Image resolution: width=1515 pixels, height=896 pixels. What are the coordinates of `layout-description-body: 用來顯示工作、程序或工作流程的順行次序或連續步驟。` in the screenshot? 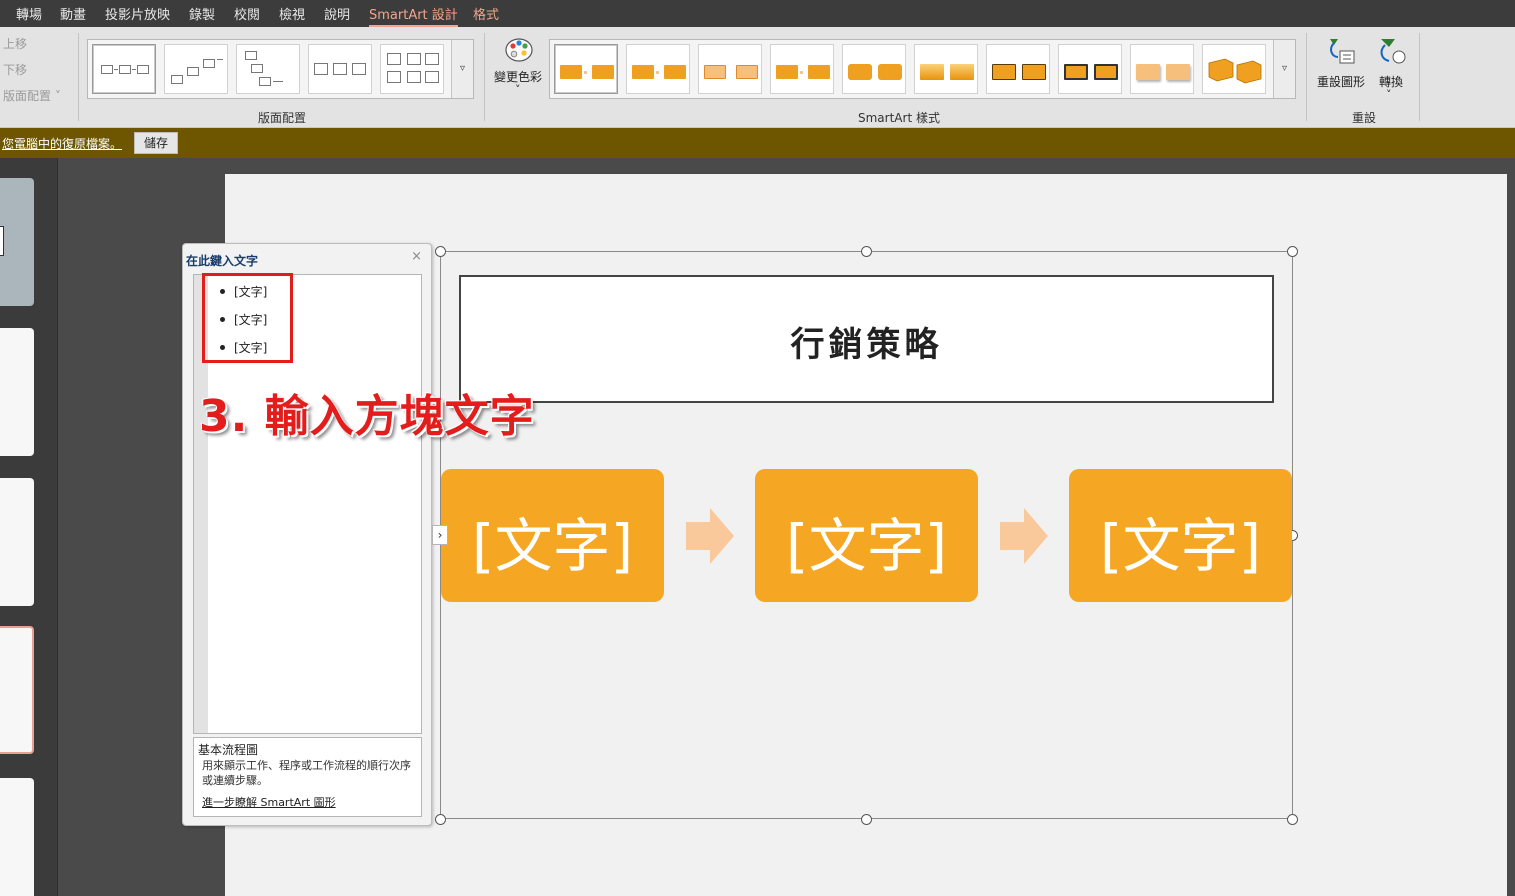 It's located at (306, 773).